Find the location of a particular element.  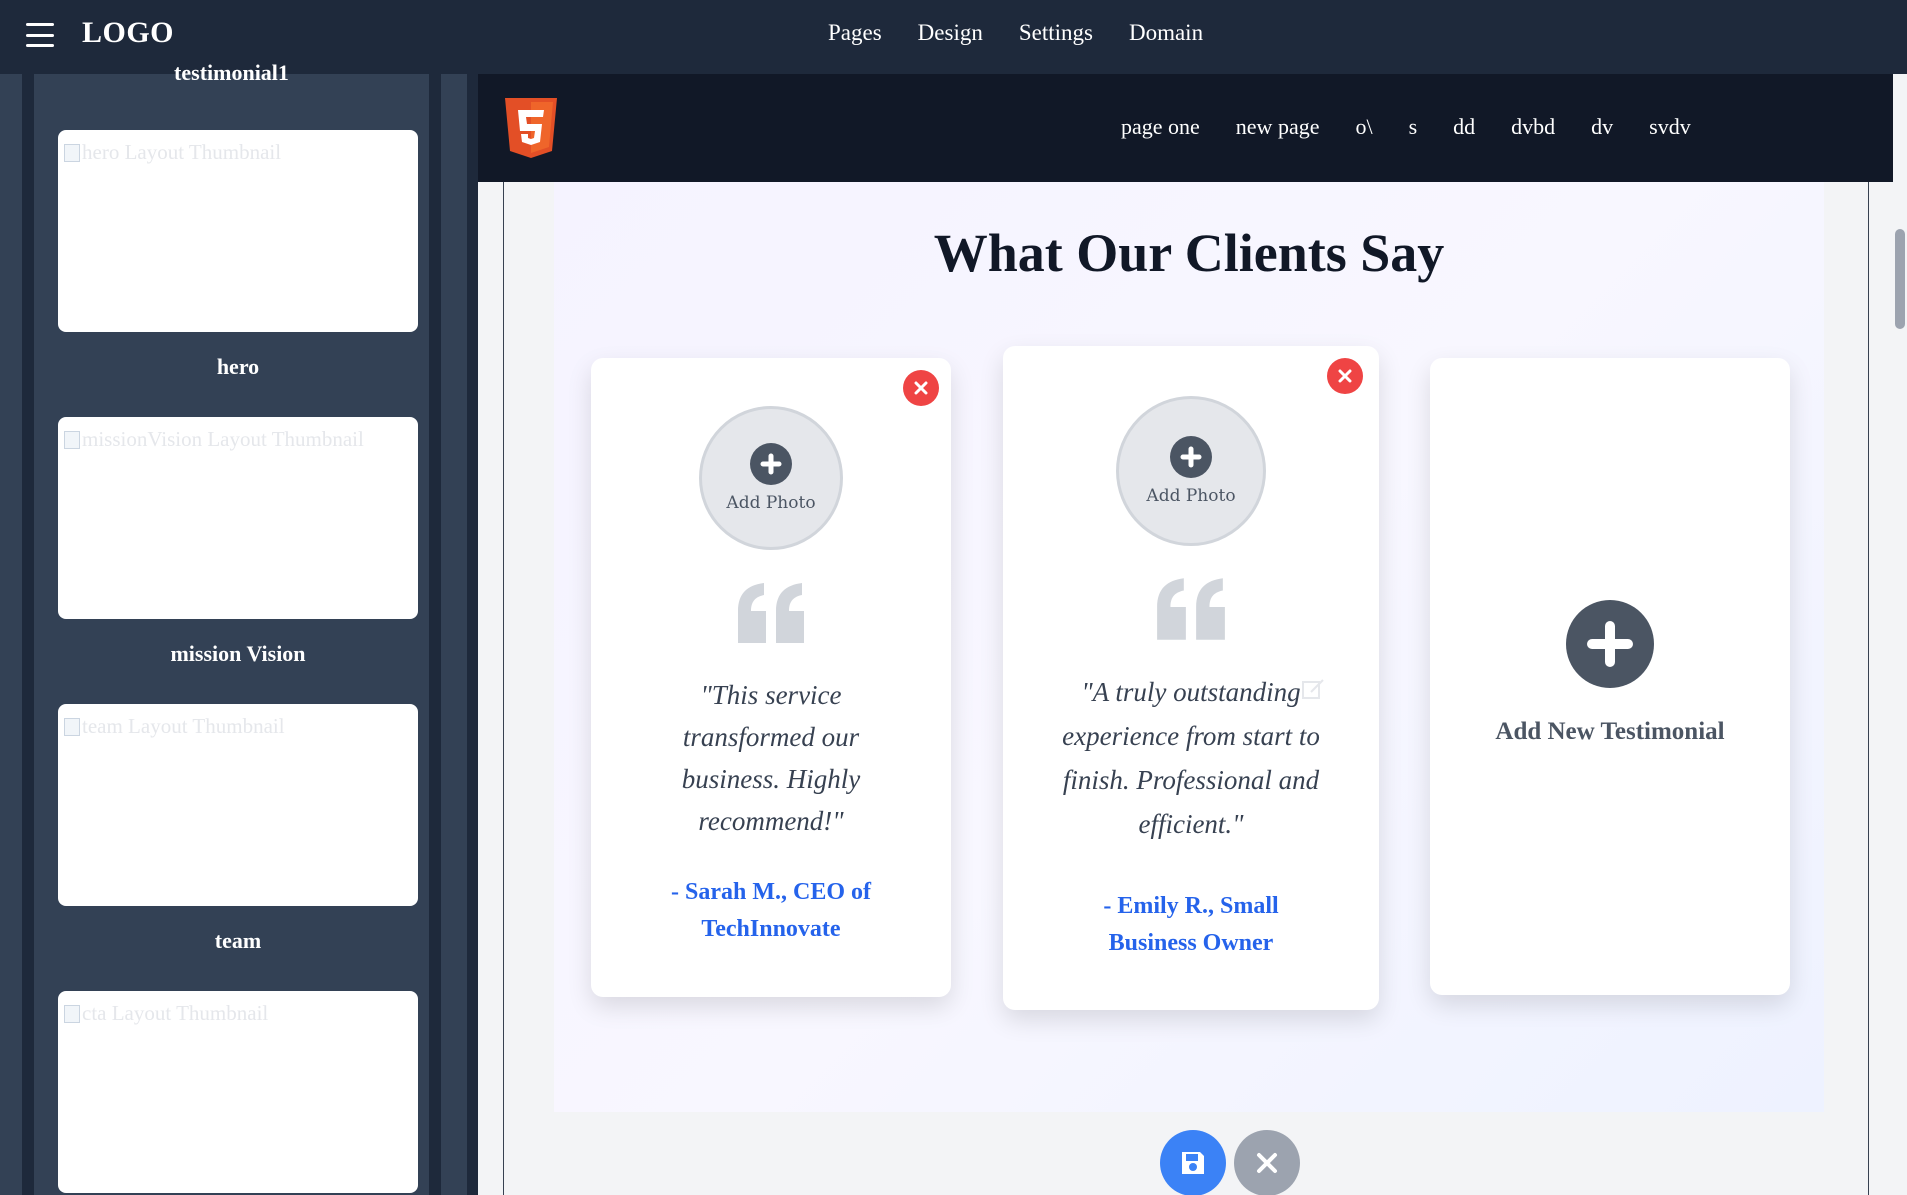

layout-label: mission Vision is located at coordinates (238, 653).